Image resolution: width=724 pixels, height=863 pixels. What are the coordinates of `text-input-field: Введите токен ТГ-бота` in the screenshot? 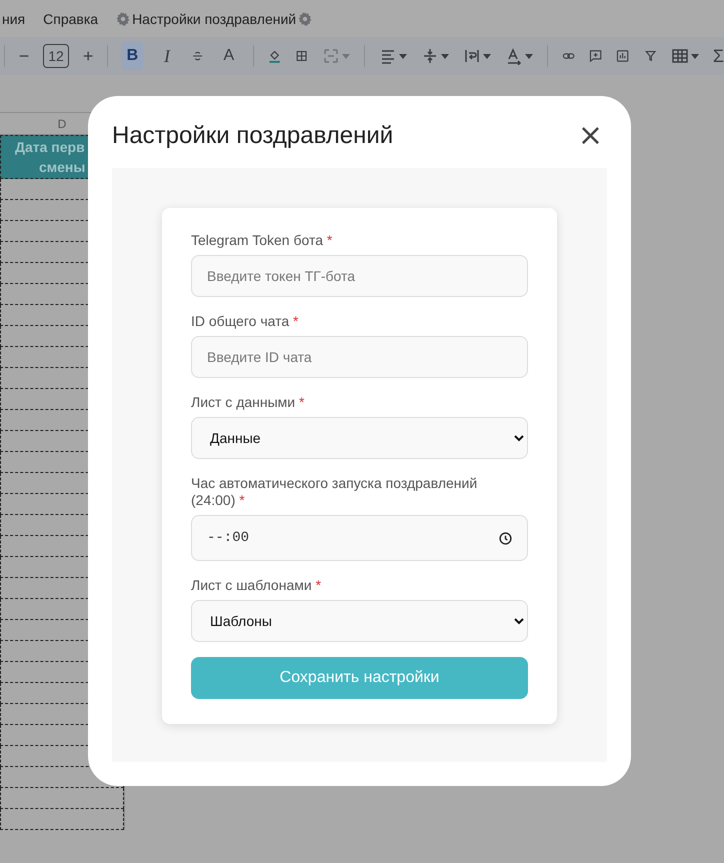 It's located at (359, 276).